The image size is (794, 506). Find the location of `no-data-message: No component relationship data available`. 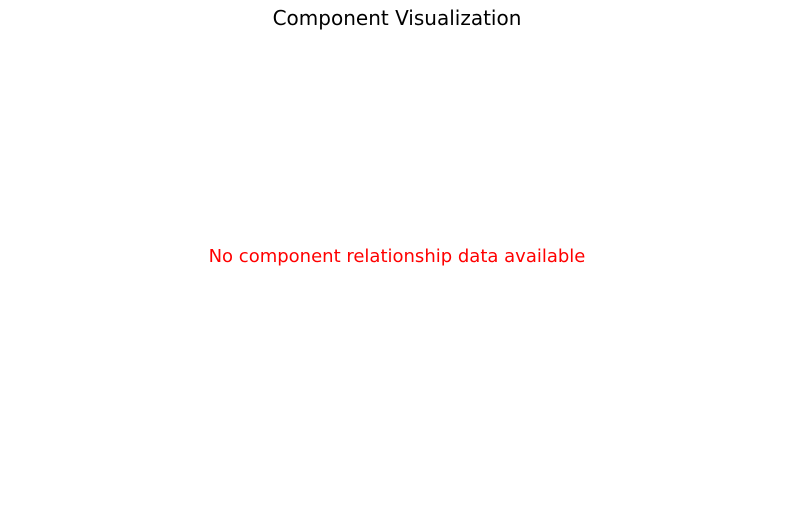

no-data-message: No component relationship data available is located at coordinates (397, 256).